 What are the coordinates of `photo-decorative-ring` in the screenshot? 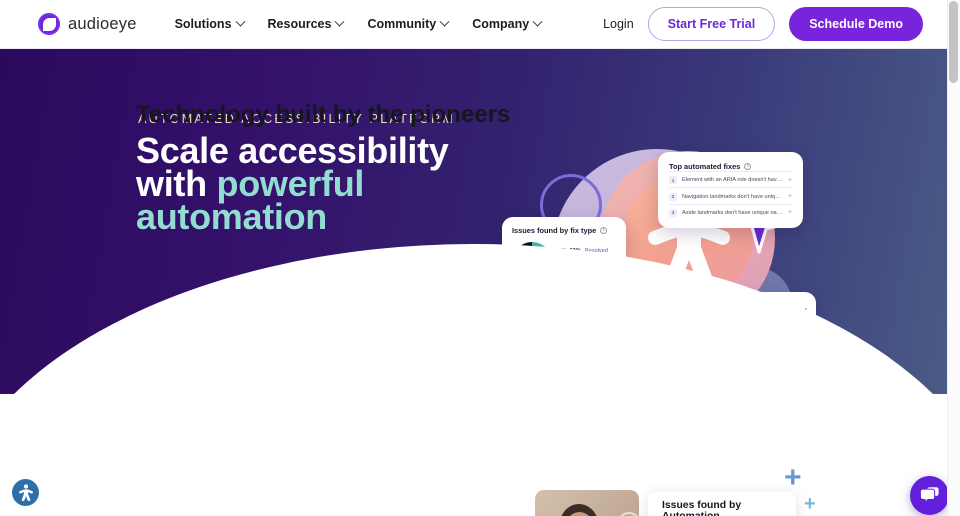 It's located at (628, 514).